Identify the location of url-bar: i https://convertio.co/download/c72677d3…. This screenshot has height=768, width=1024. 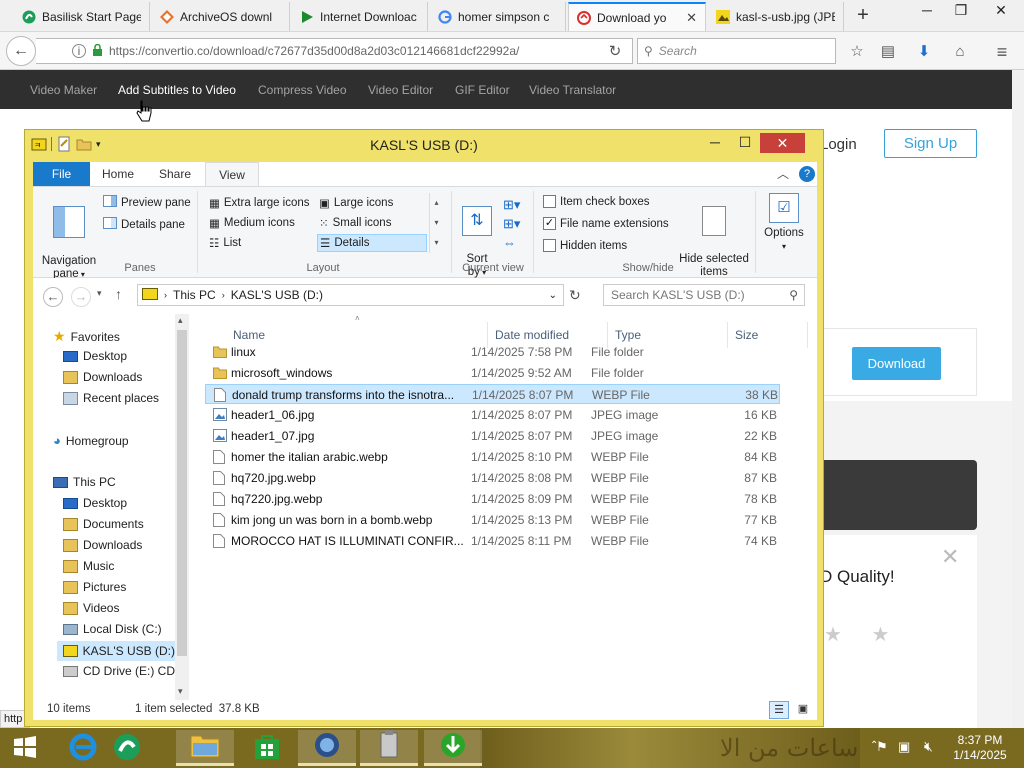
(334, 51).